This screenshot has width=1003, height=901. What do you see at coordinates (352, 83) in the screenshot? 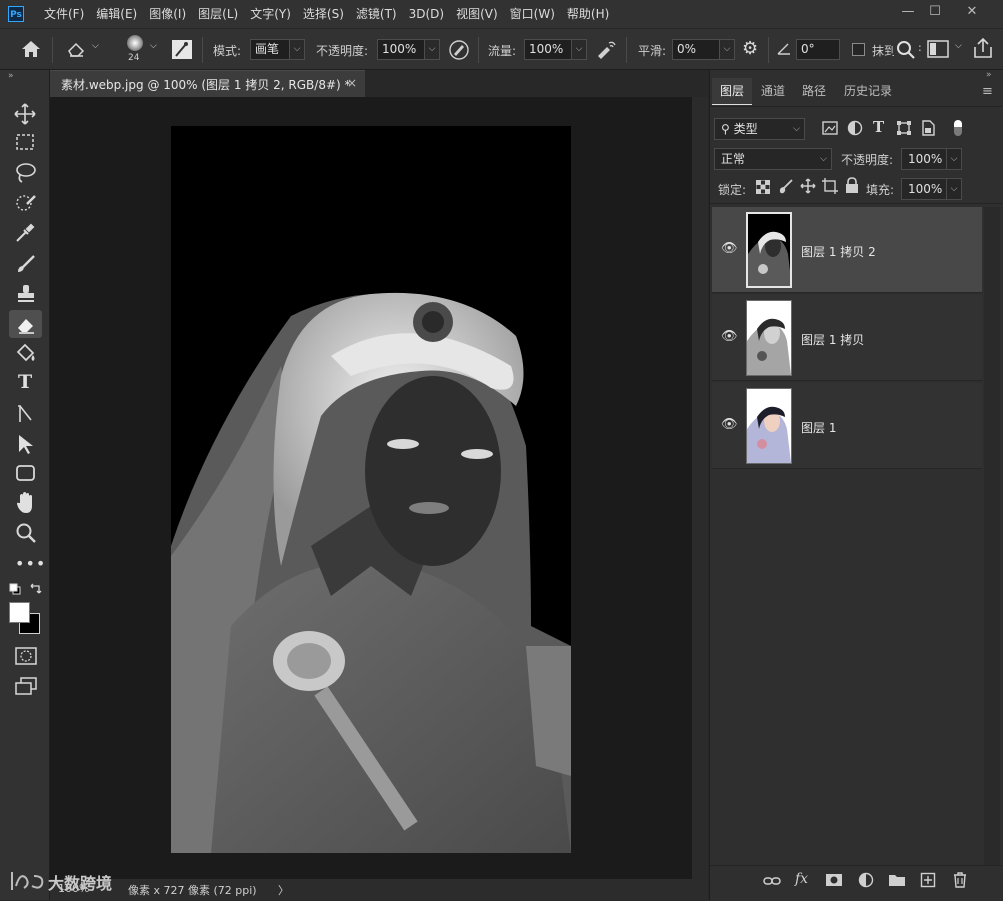
I see `close-document-icon: ×` at bounding box center [352, 83].